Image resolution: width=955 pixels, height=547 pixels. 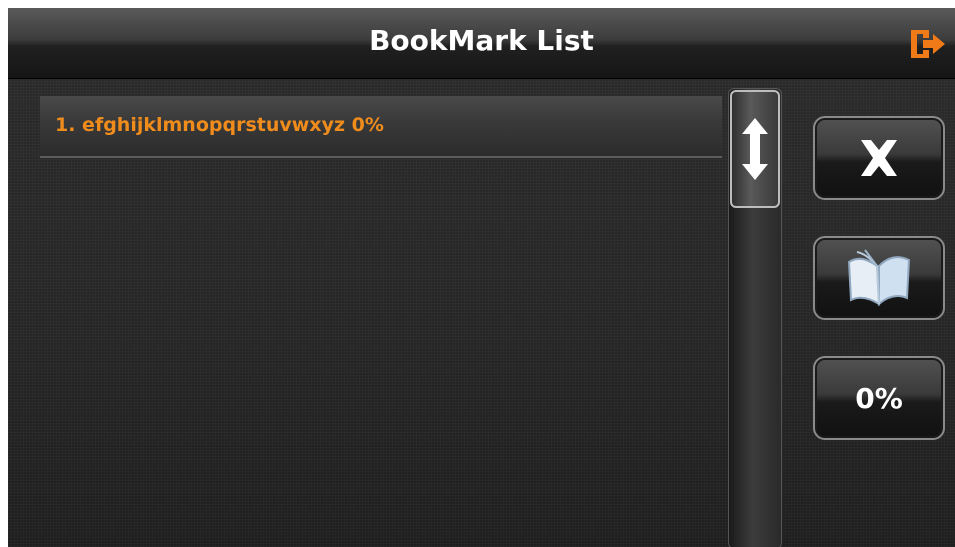 I want to click on page-title: BookMark List, so click(x=481, y=40).